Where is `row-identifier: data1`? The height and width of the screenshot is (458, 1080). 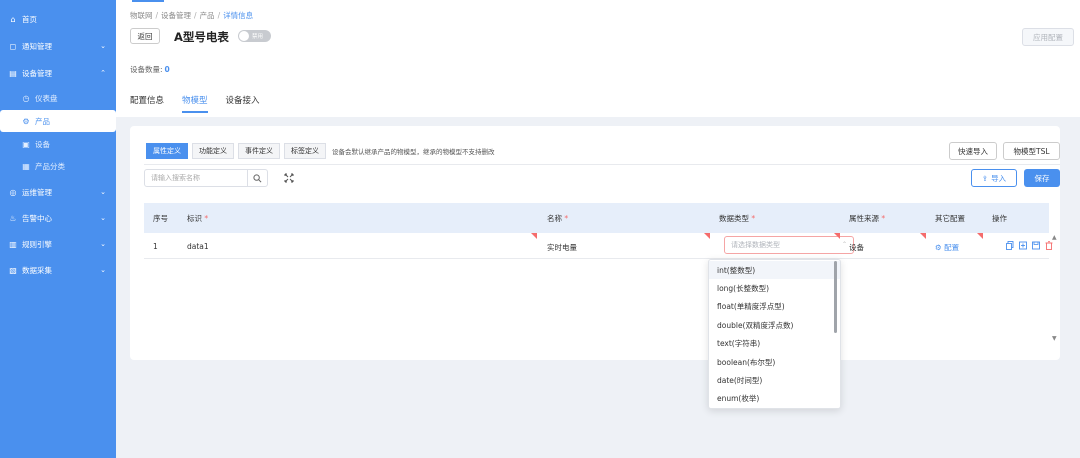 row-identifier: data1 is located at coordinates (198, 246).